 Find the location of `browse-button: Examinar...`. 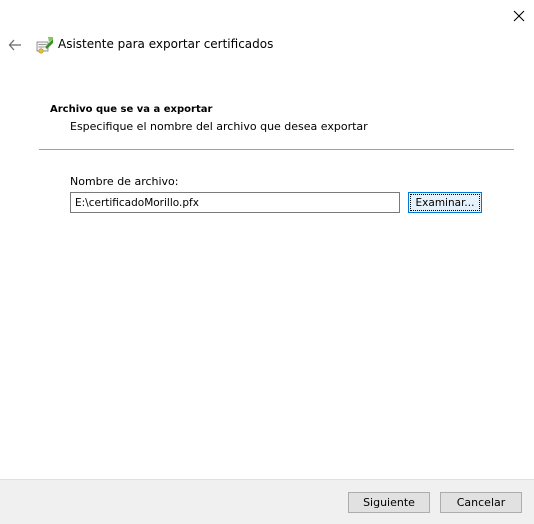

browse-button: Examinar... is located at coordinates (445, 202).